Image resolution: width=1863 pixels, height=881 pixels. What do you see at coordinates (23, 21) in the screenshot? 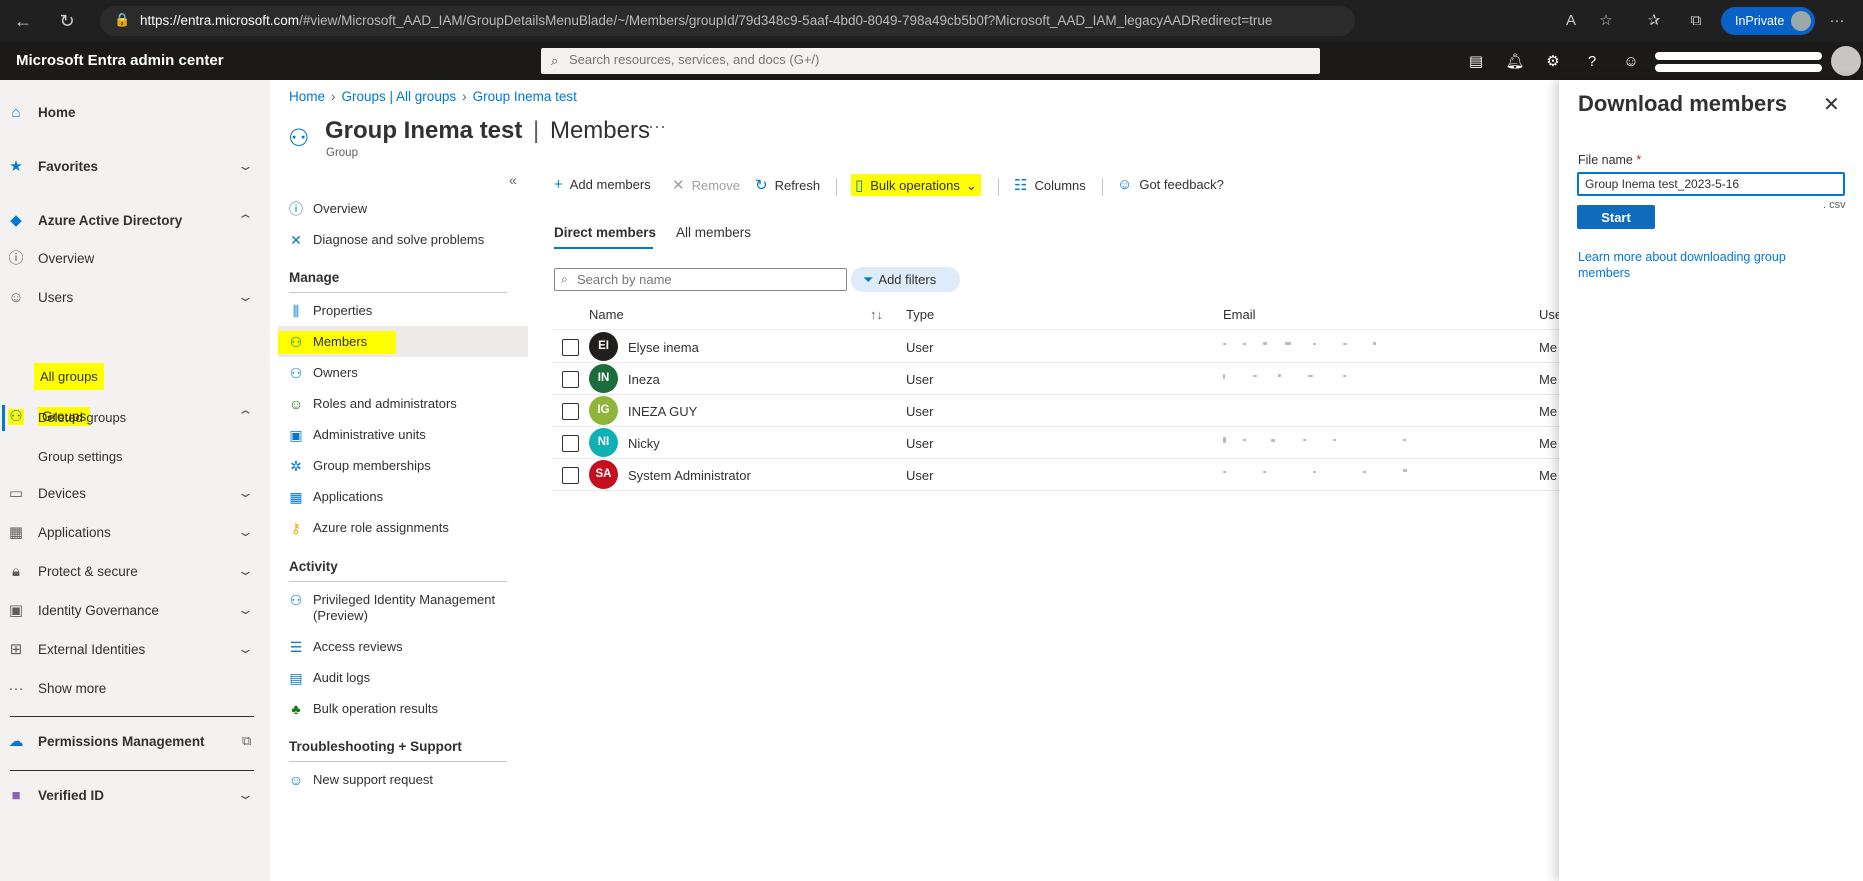
I see `back-icon: ←` at bounding box center [23, 21].